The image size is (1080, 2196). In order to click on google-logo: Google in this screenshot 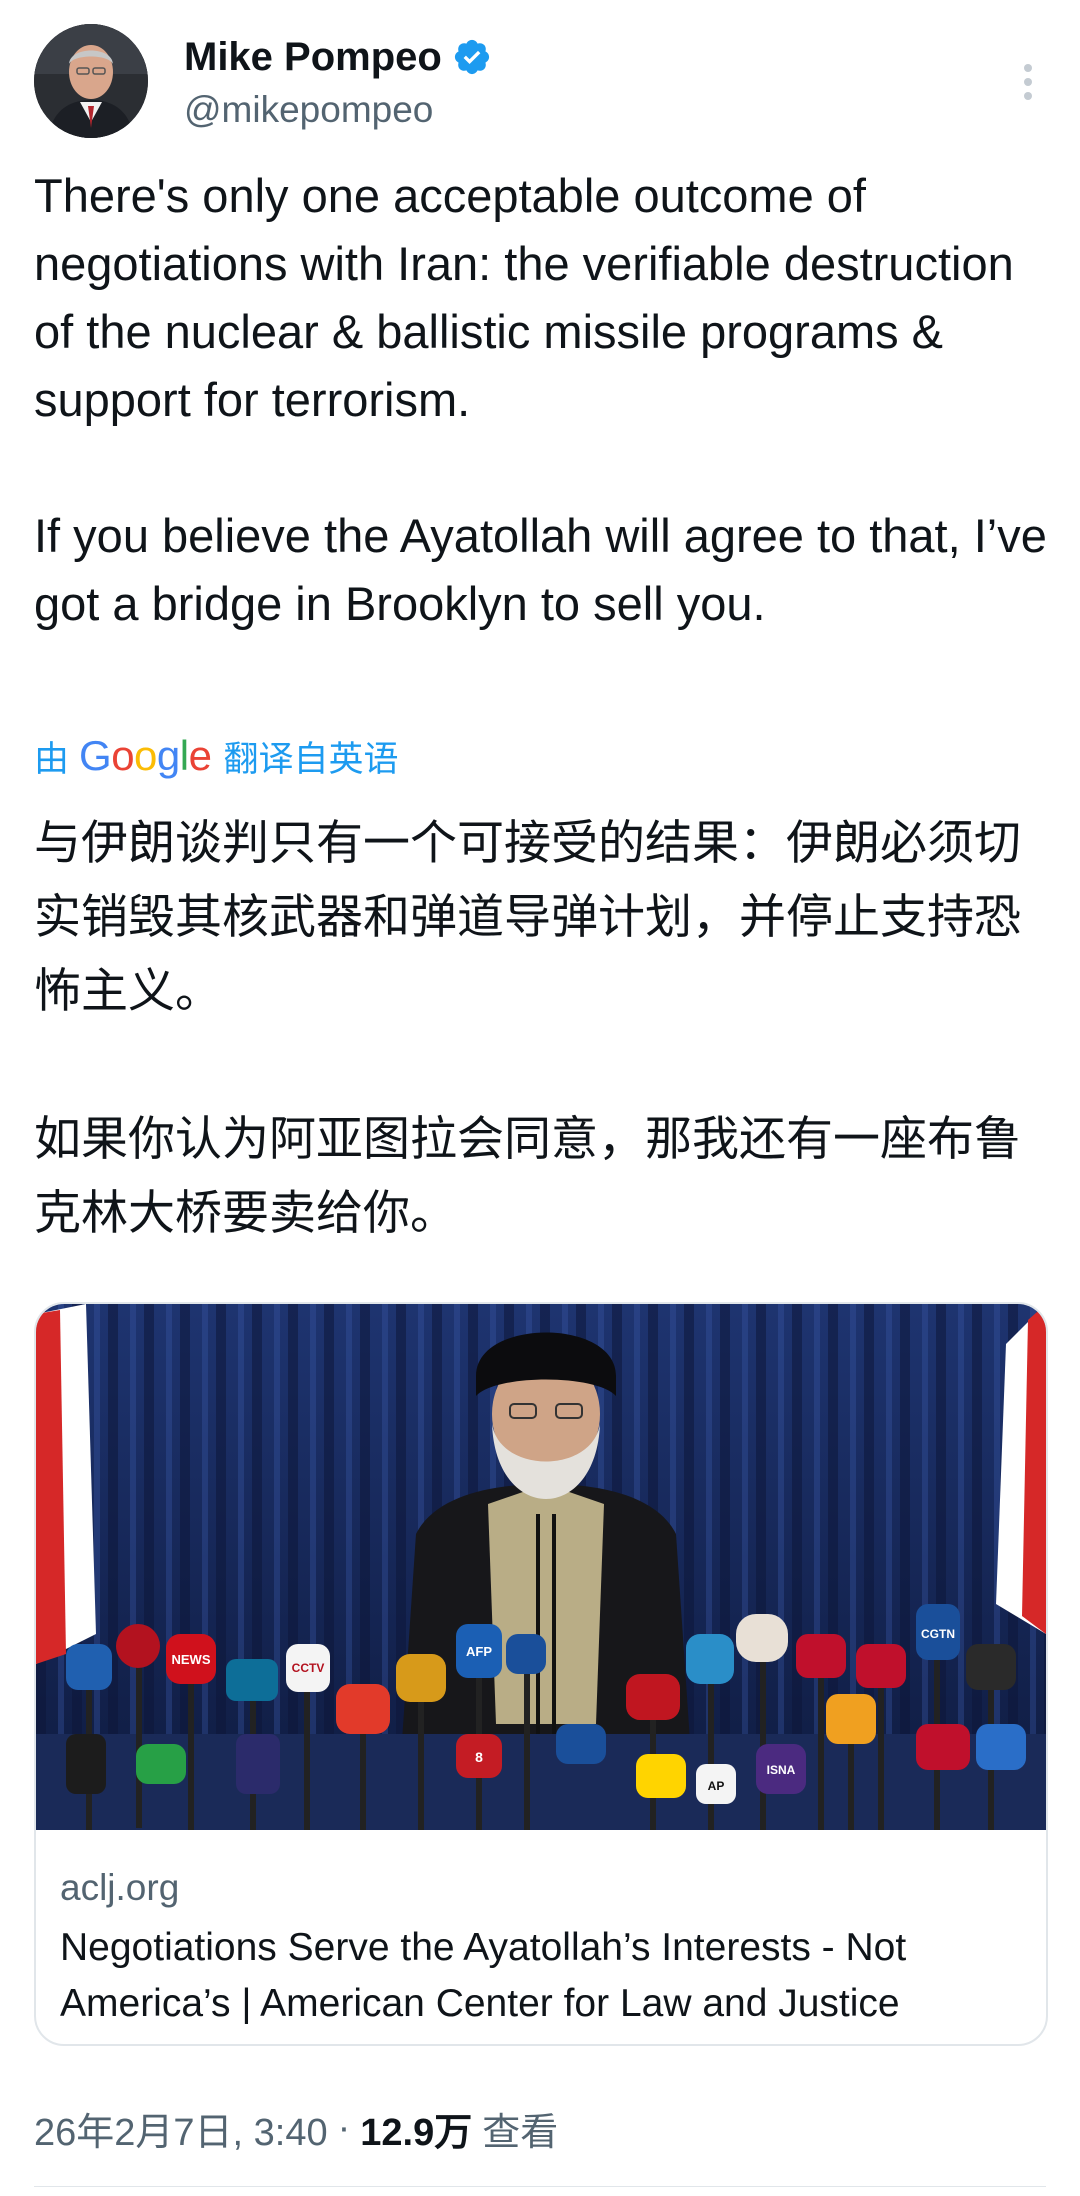, I will do `click(145, 755)`.